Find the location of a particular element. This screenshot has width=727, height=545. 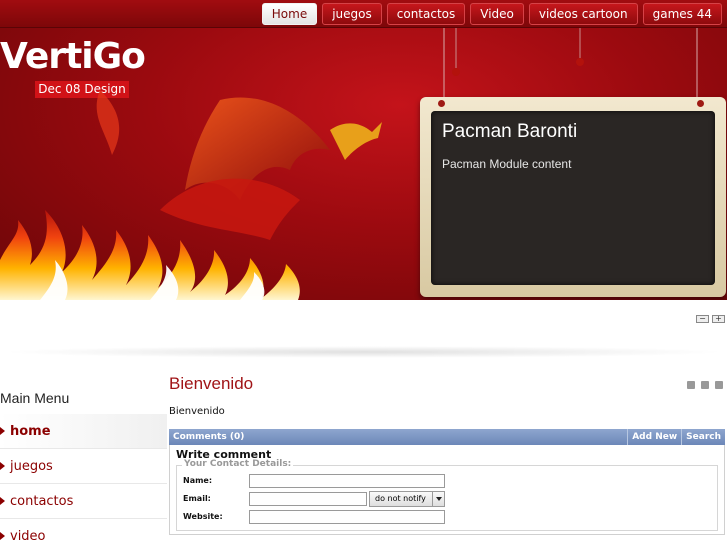

board-screen: Pacman Baronti Pacman Module content is located at coordinates (573, 198).